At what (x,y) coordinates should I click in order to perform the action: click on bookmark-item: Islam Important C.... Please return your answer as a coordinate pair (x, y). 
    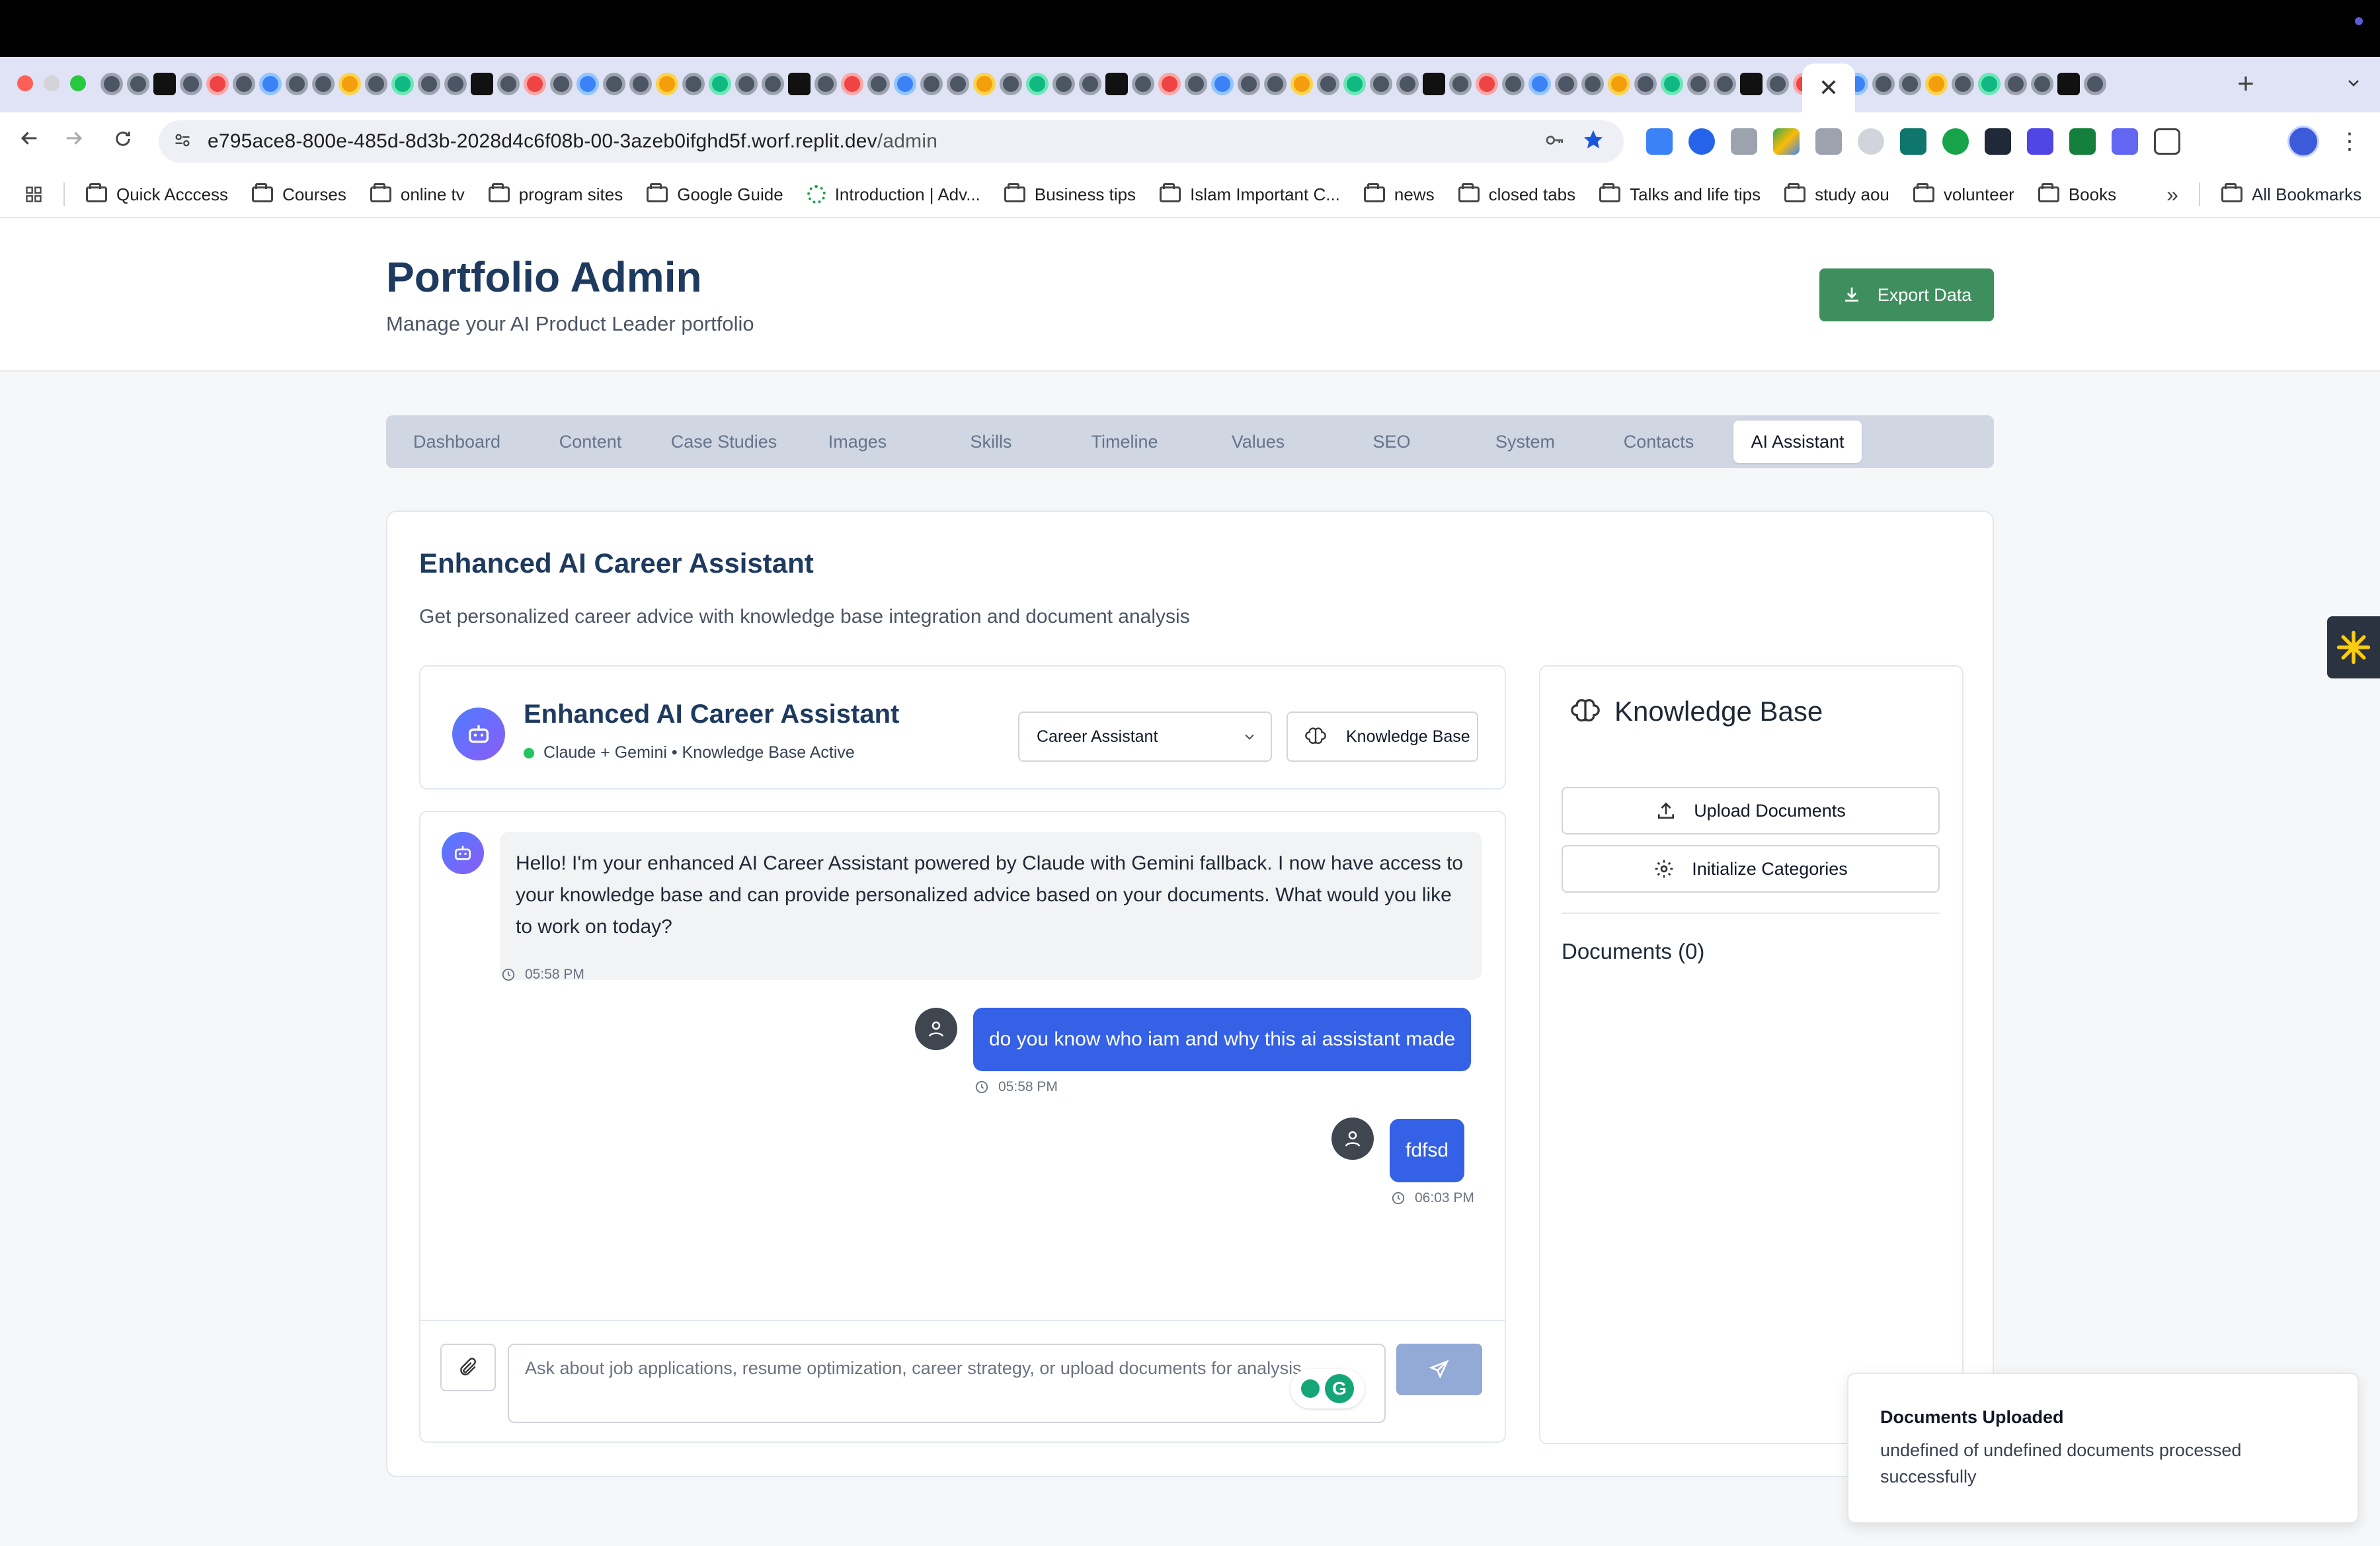
    Looking at the image, I should click on (1250, 194).